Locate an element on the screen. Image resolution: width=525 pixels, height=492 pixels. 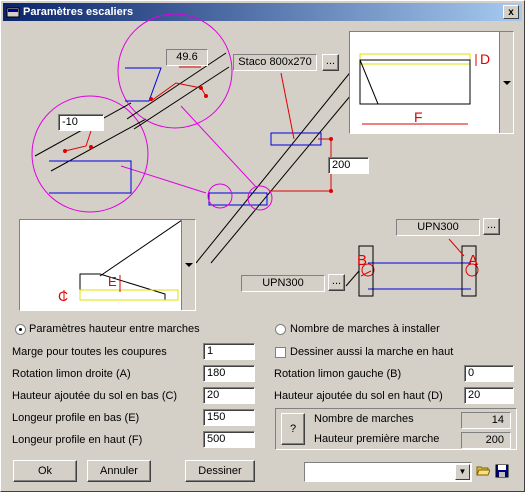
long-haut-field: 500 is located at coordinates (229, 439).